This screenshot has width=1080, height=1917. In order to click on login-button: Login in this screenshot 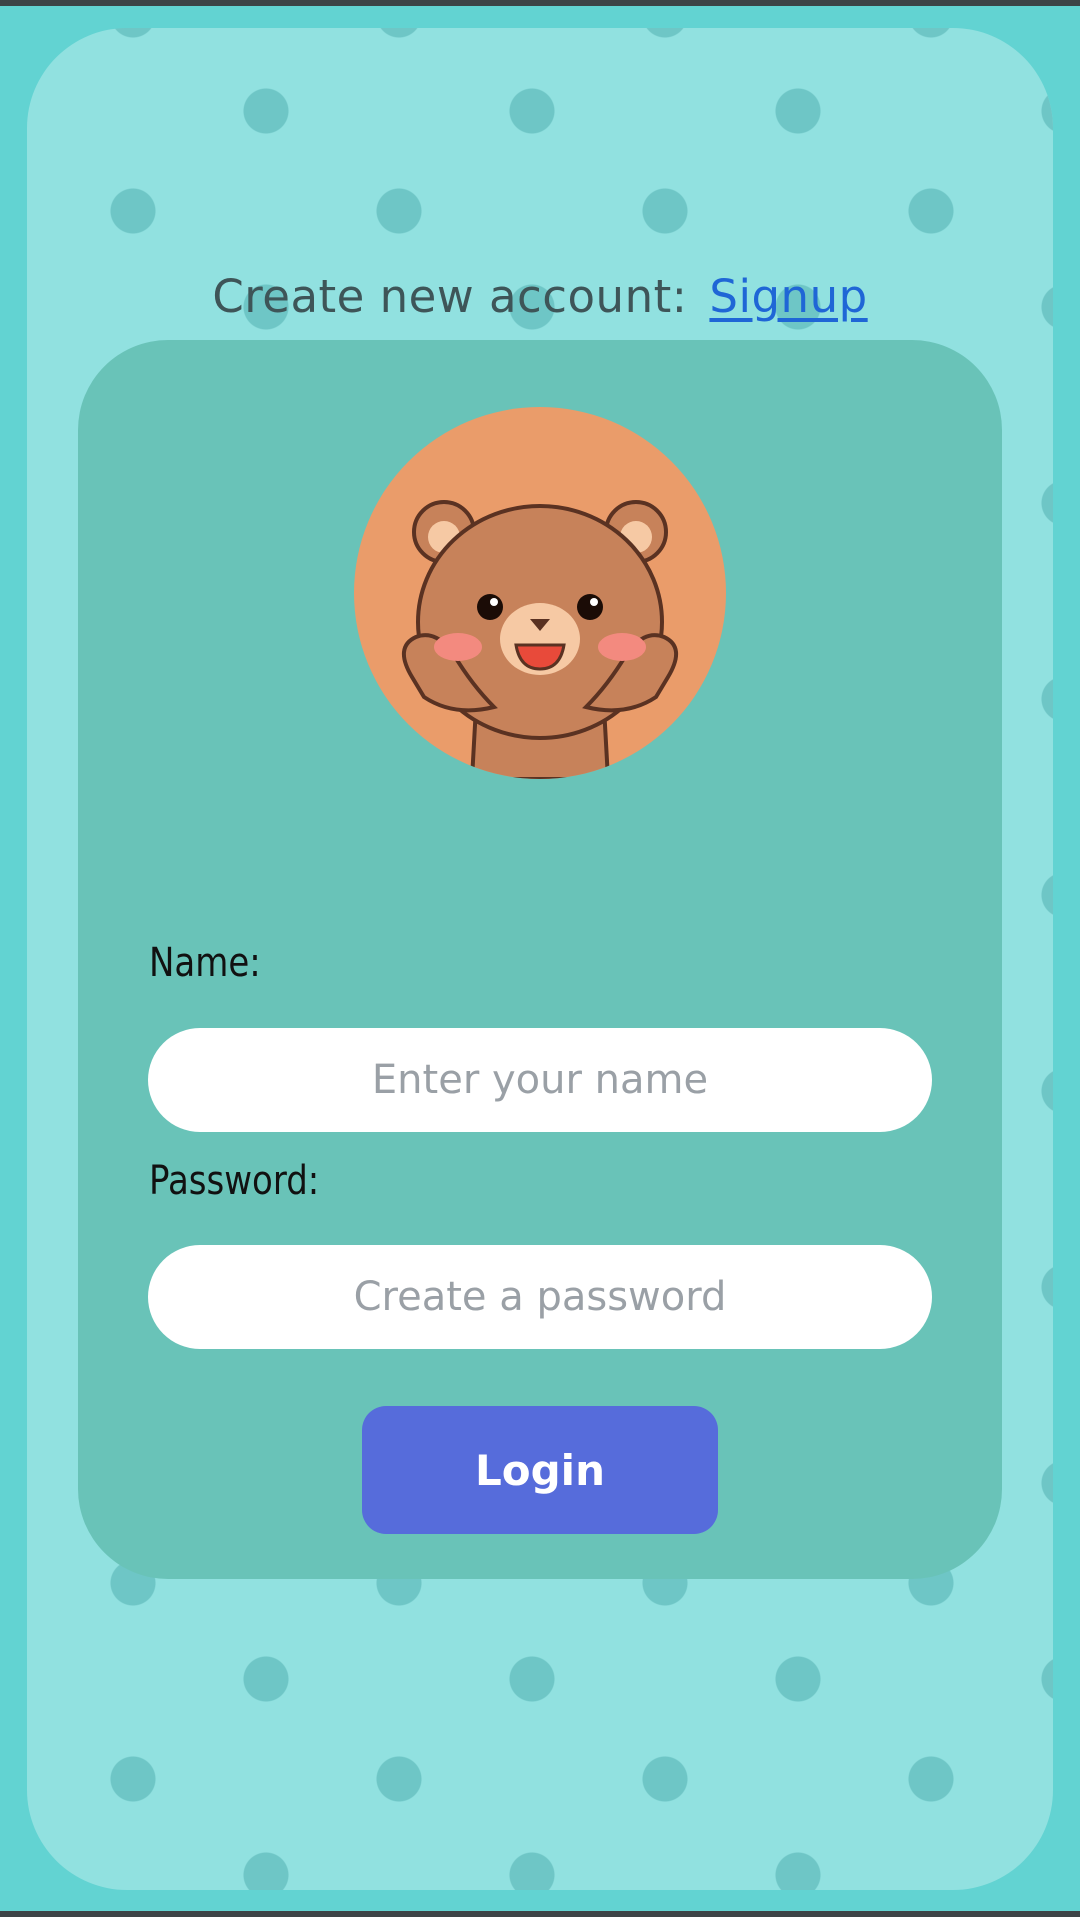, I will do `click(540, 1470)`.